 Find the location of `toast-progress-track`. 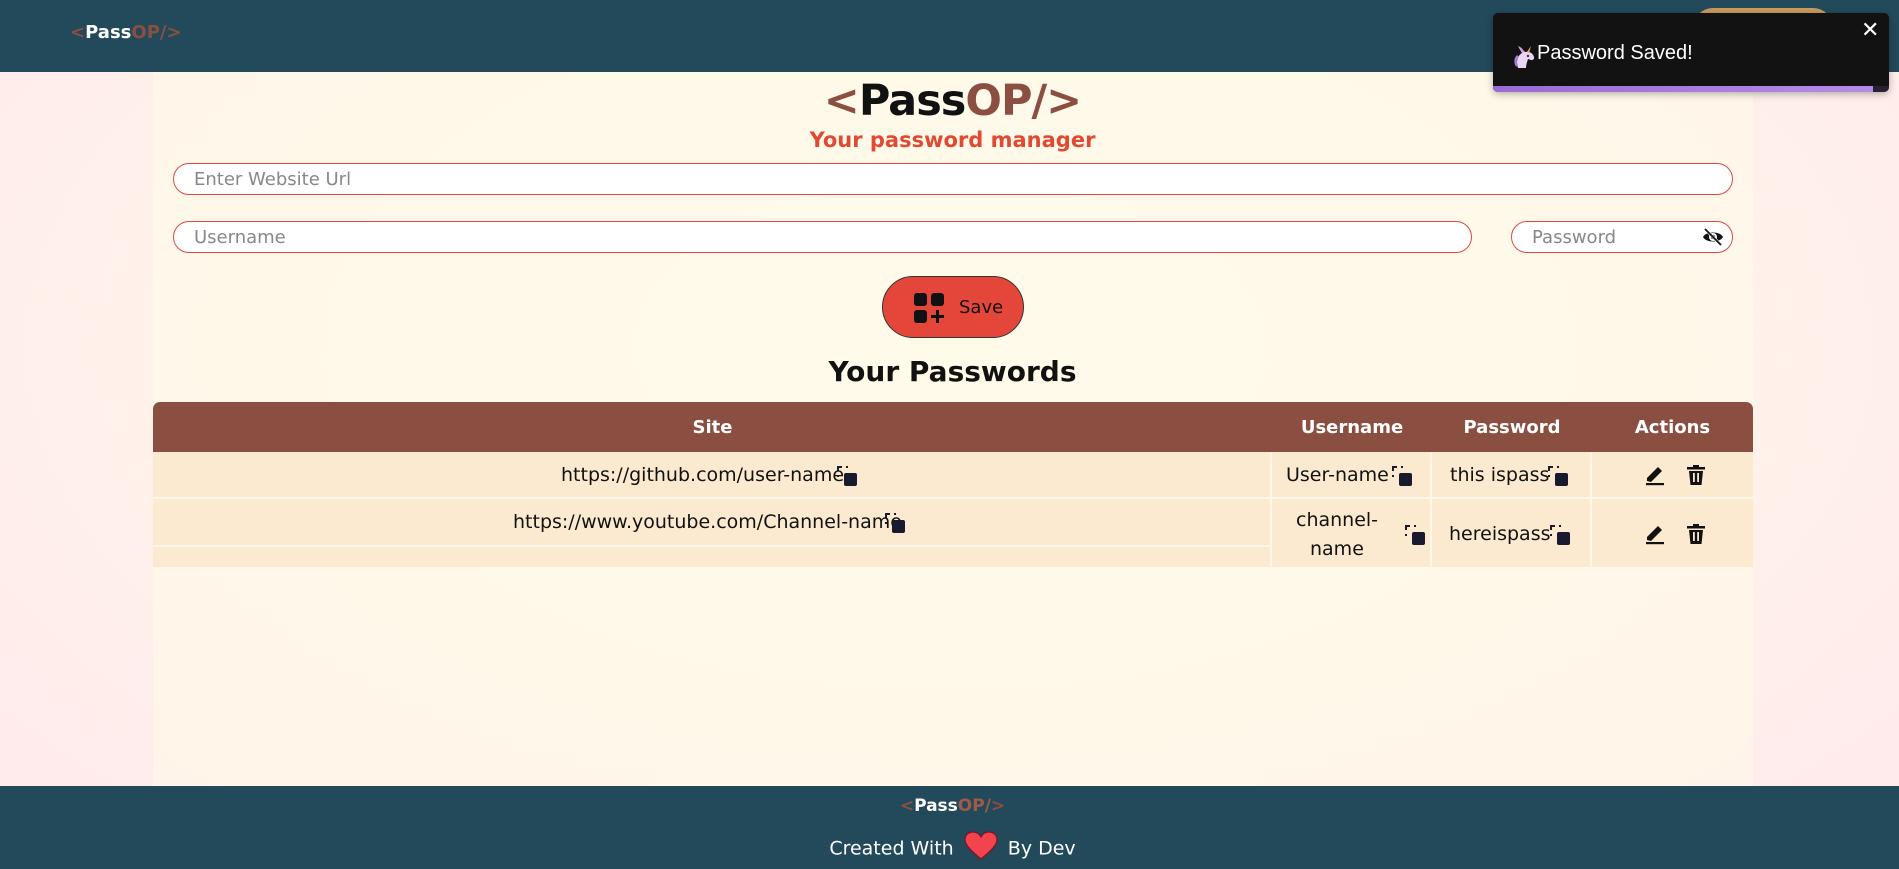

toast-progress-track is located at coordinates (1691, 89).